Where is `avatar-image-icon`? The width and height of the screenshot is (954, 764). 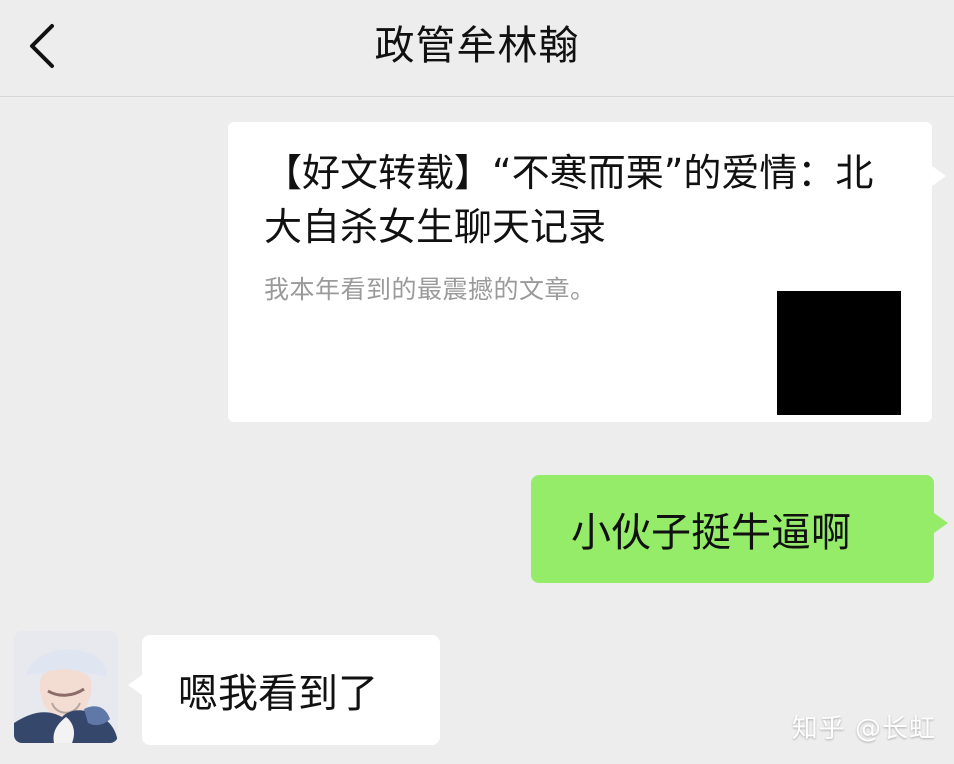
avatar-image-icon is located at coordinates (66, 687).